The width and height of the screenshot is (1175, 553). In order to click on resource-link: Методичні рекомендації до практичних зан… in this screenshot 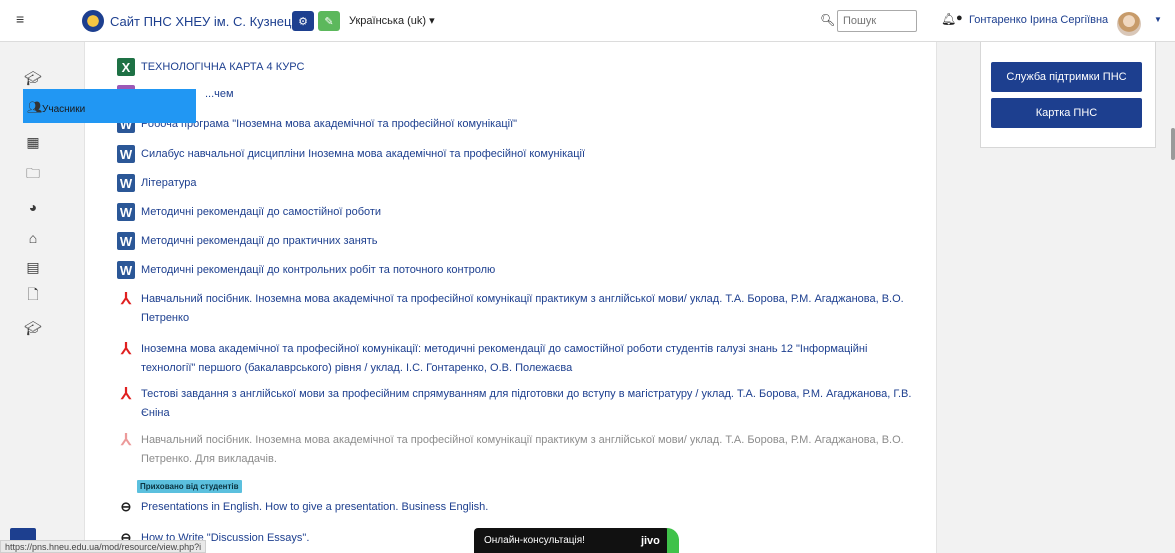, I will do `click(259, 241)`.